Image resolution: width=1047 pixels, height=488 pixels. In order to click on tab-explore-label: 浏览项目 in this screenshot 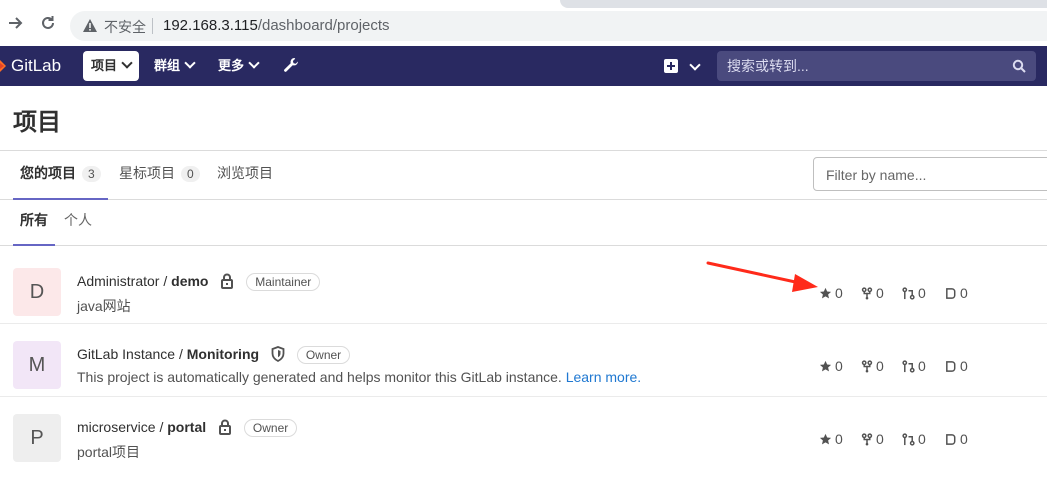, I will do `click(245, 173)`.